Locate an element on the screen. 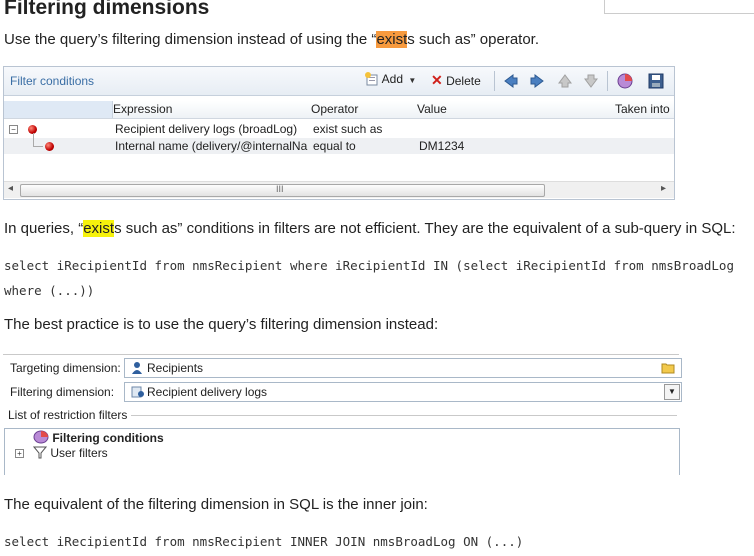 This screenshot has height=556, width=754. top-right-box is located at coordinates (679, 7).